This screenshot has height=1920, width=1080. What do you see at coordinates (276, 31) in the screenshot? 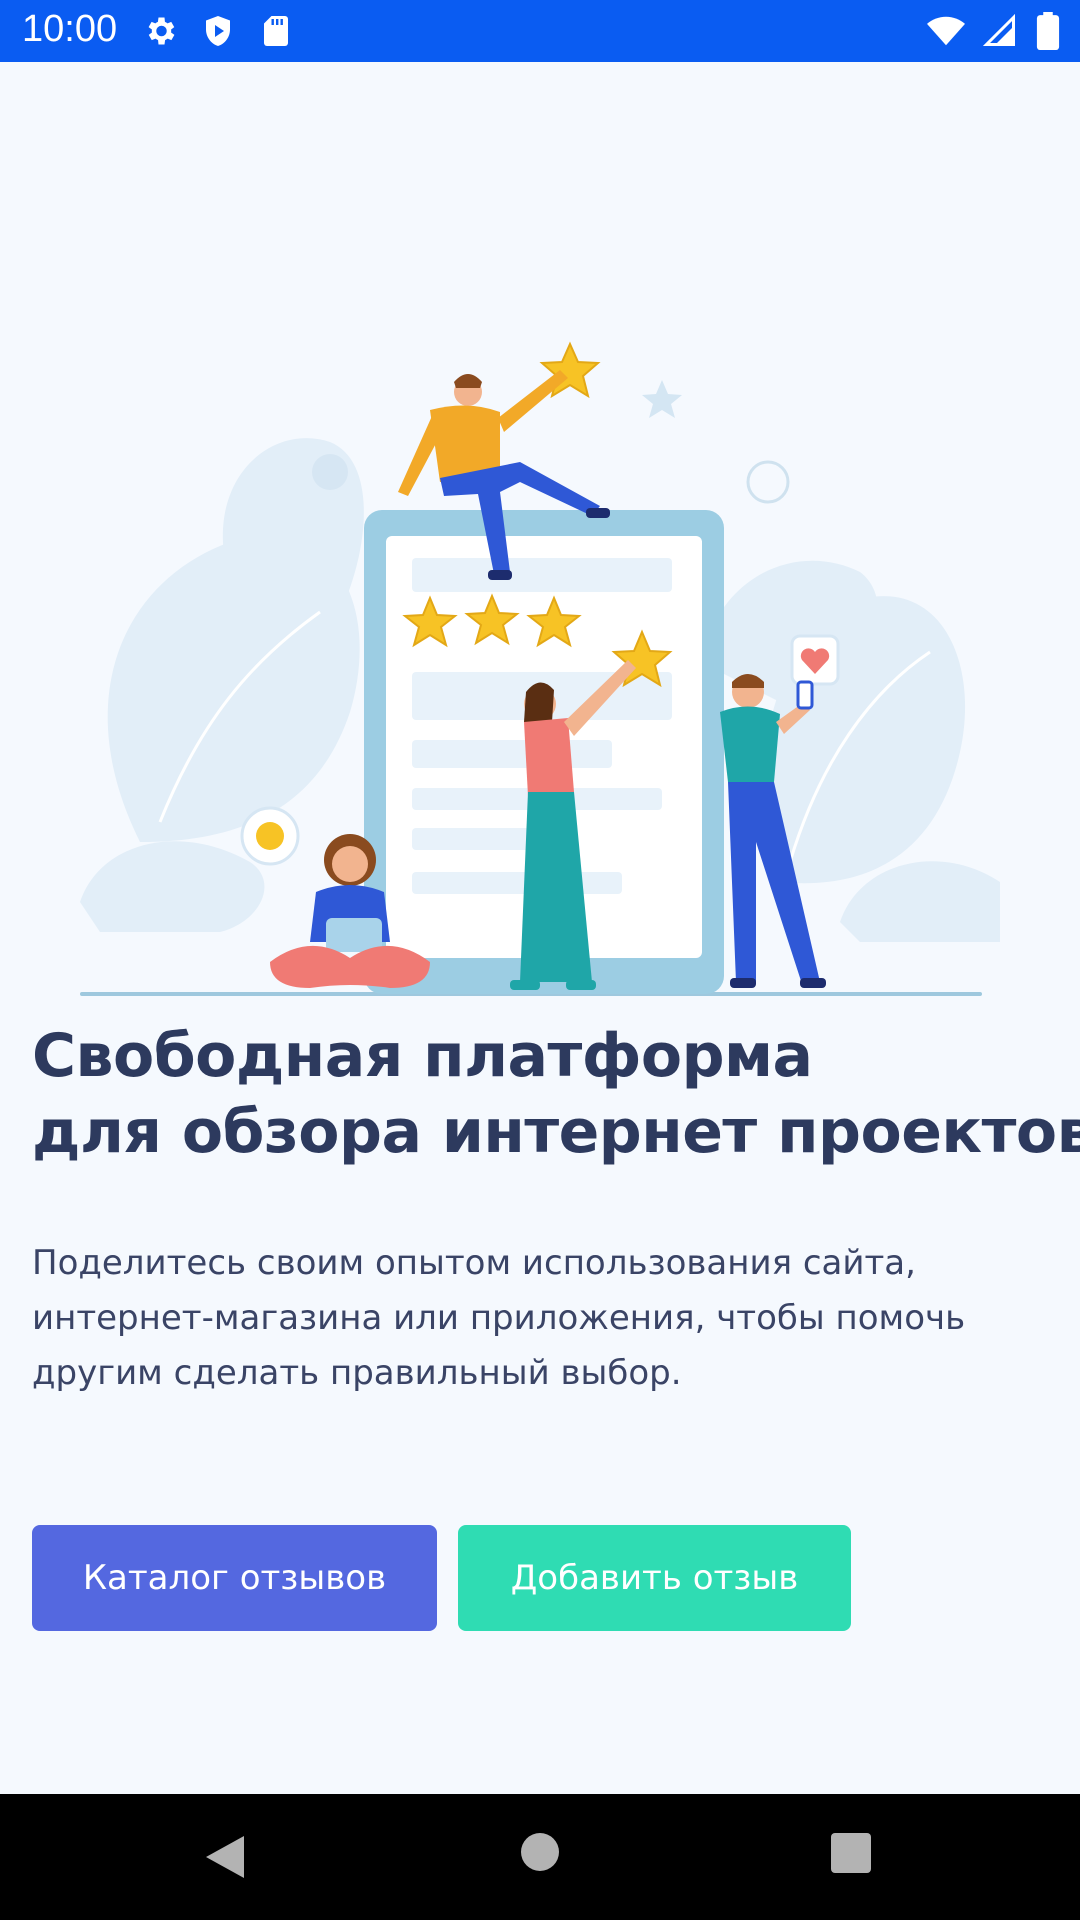
I see `sd-card-icon` at bounding box center [276, 31].